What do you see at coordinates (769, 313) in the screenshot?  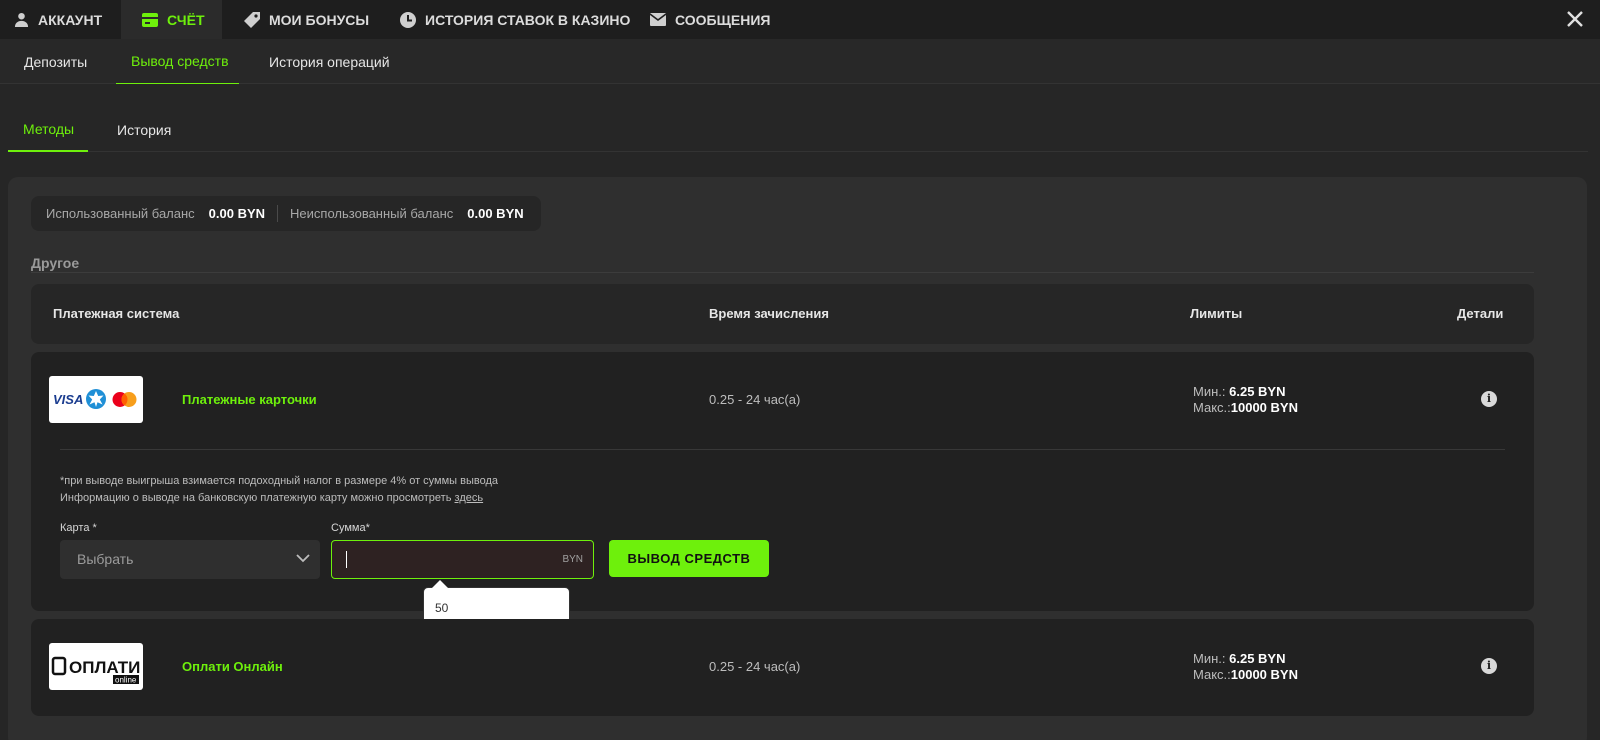 I see `header-time: Время зачисления` at bounding box center [769, 313].